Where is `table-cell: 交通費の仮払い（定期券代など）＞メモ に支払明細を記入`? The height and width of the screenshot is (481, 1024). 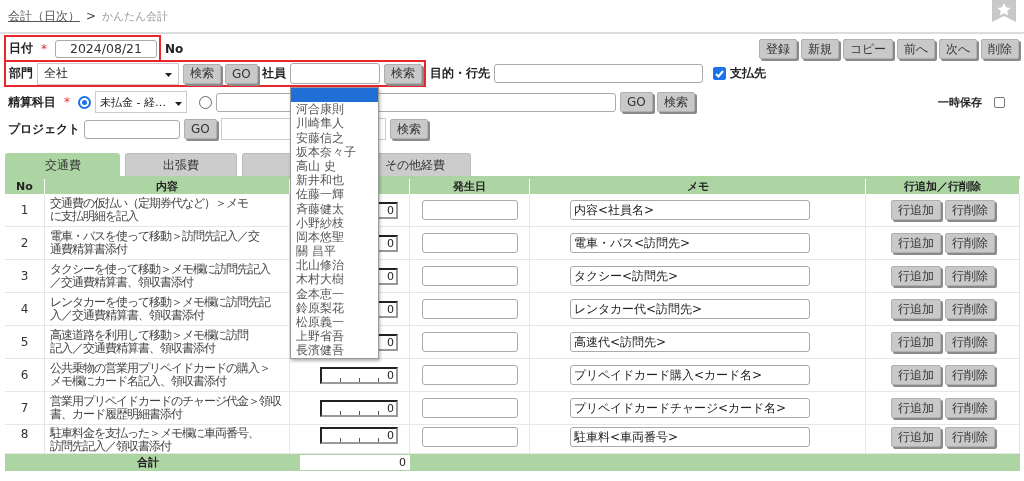
table-cell: 交通費の仮払い（定期券代など）＞メモ に支払明細を記入 is located at coordinates (149, 210).